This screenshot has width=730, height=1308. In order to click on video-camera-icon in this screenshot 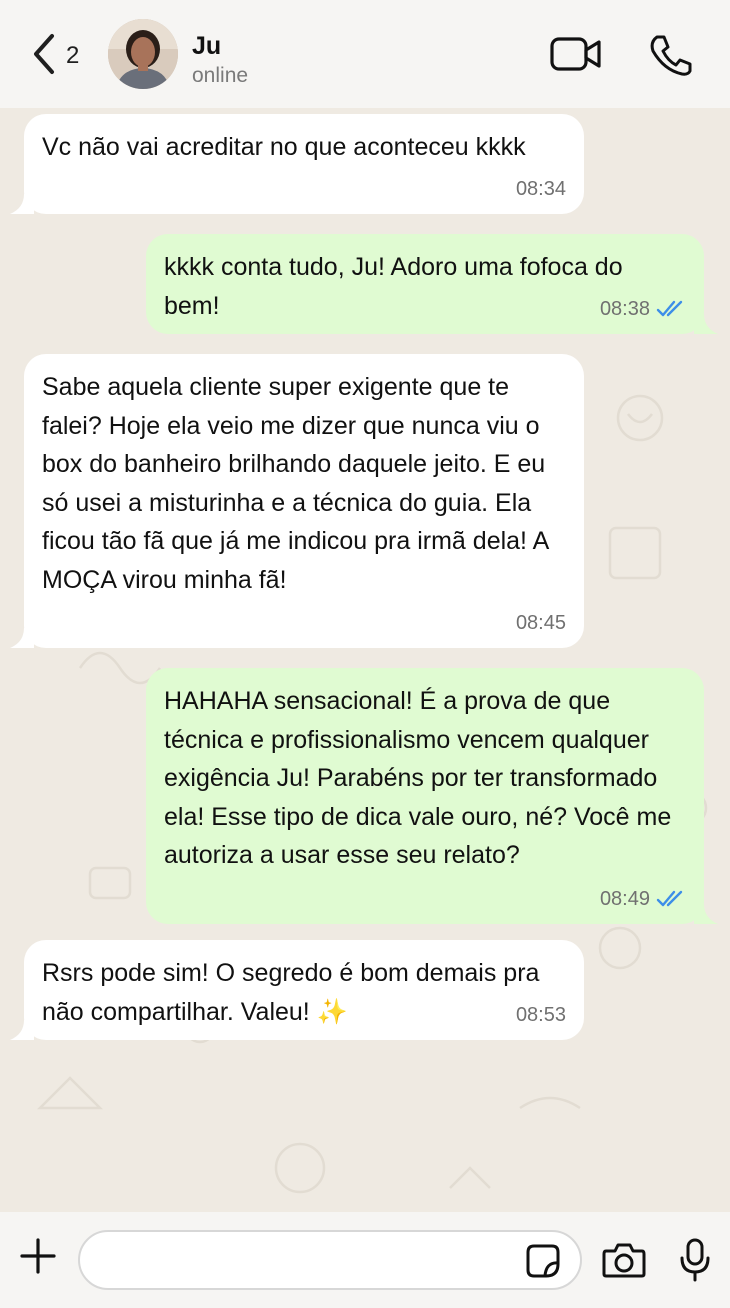, I will do `click(576, 54)`.